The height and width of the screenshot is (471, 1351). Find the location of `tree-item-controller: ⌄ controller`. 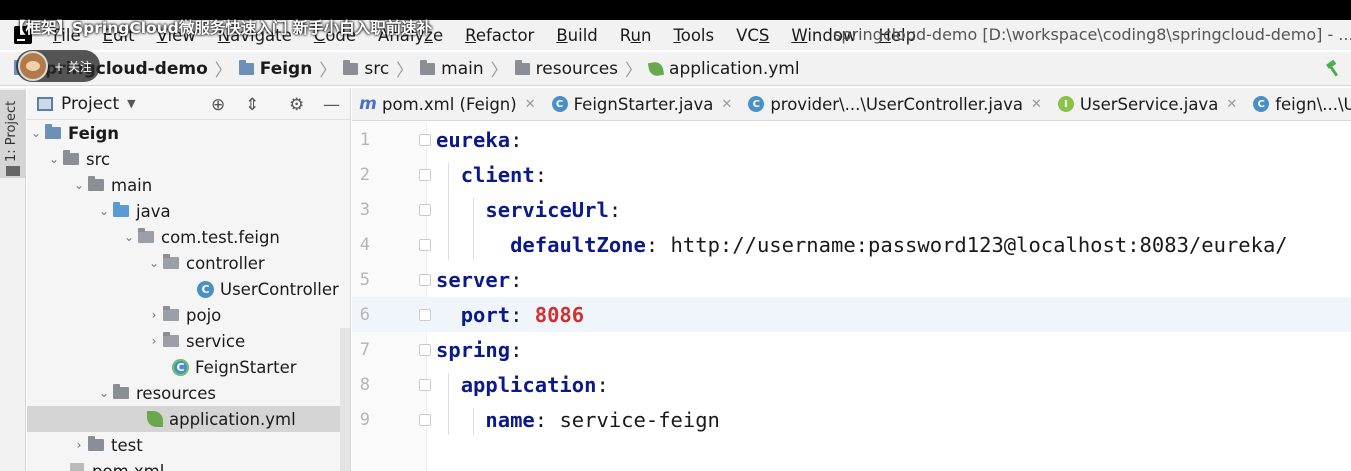

tree-item-controller: ⌄ controller is located at coordinates (188, 263).